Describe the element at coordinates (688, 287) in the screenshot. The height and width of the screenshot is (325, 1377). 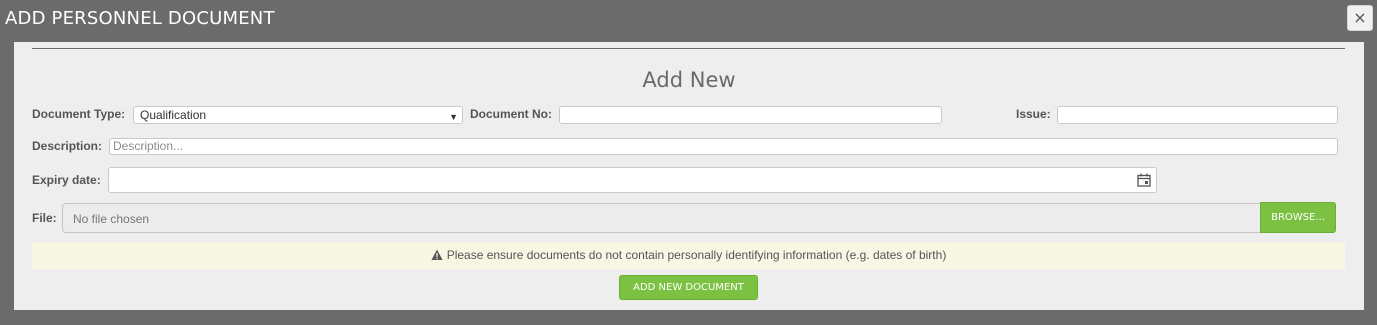
I see `add-new-document-button: ADD NEW DOCUMENT` at that location.